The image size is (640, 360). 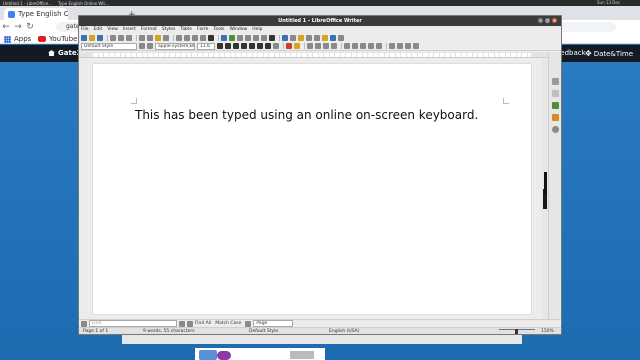 What do you see at coordinates (187, 37) in the screenshot?
I see `redo-icon` at bounding box center [187, 37].